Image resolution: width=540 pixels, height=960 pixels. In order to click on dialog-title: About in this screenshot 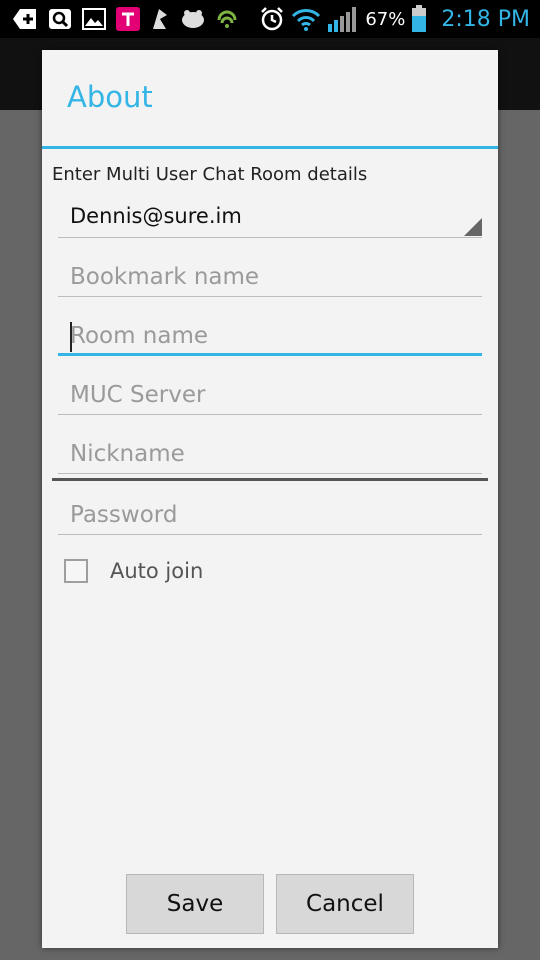, I will do `click(110, 97)`.